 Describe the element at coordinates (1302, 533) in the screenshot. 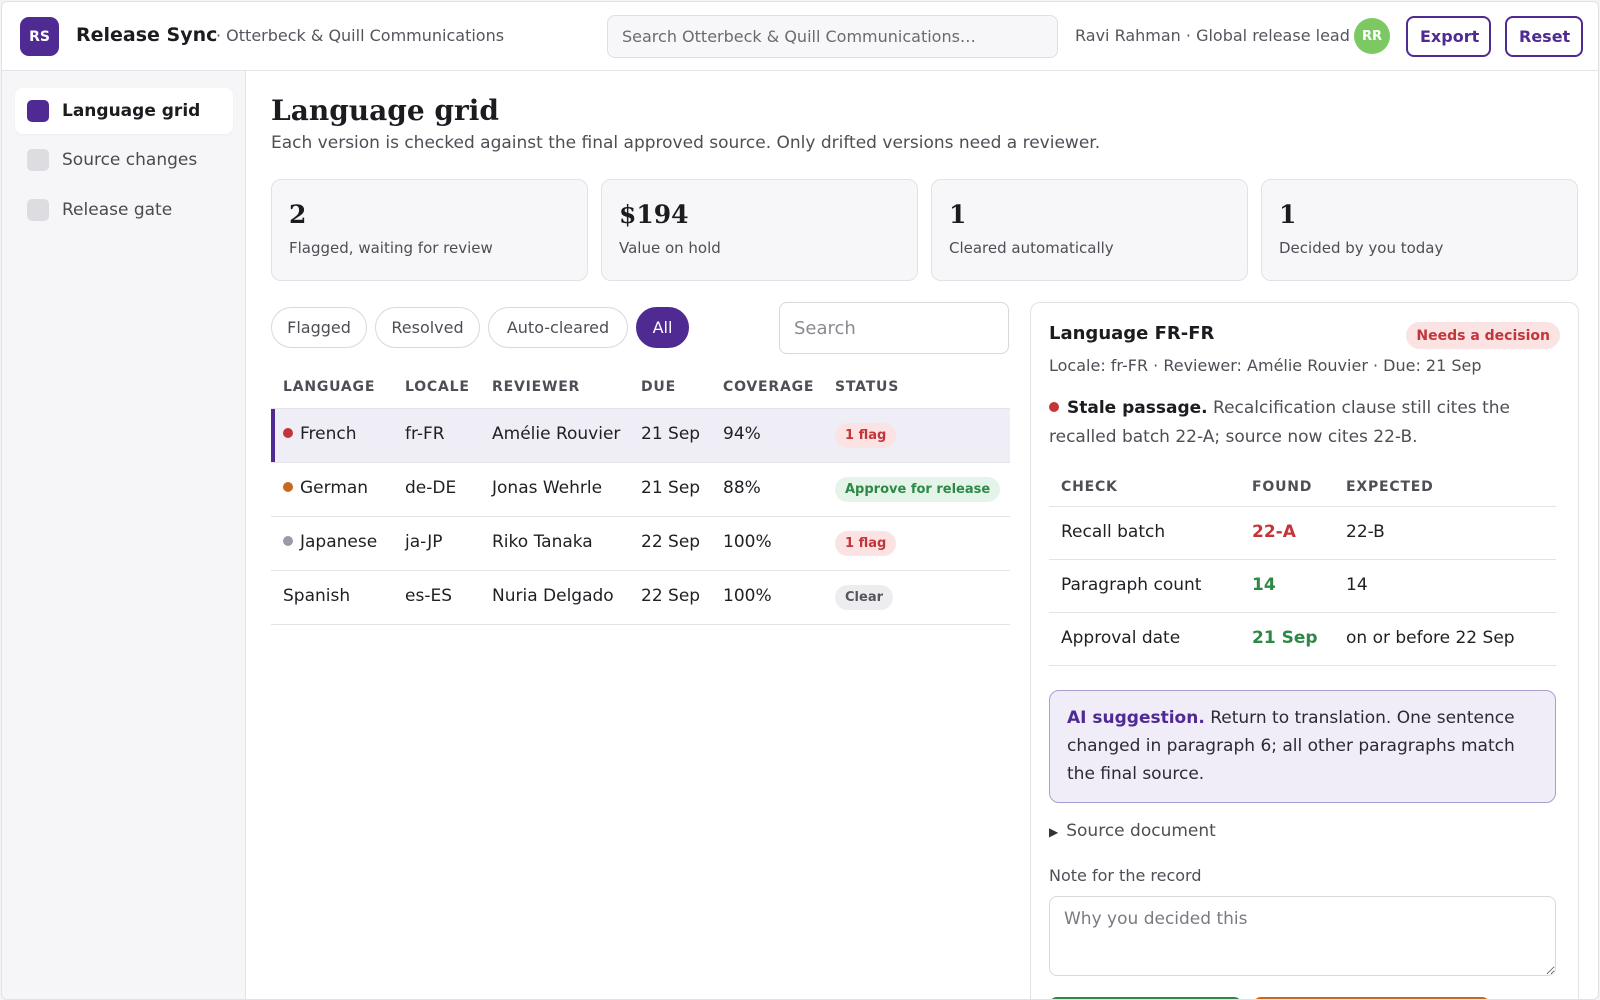

I see `check-row: Recall batch 22-A 22-B` at that location.